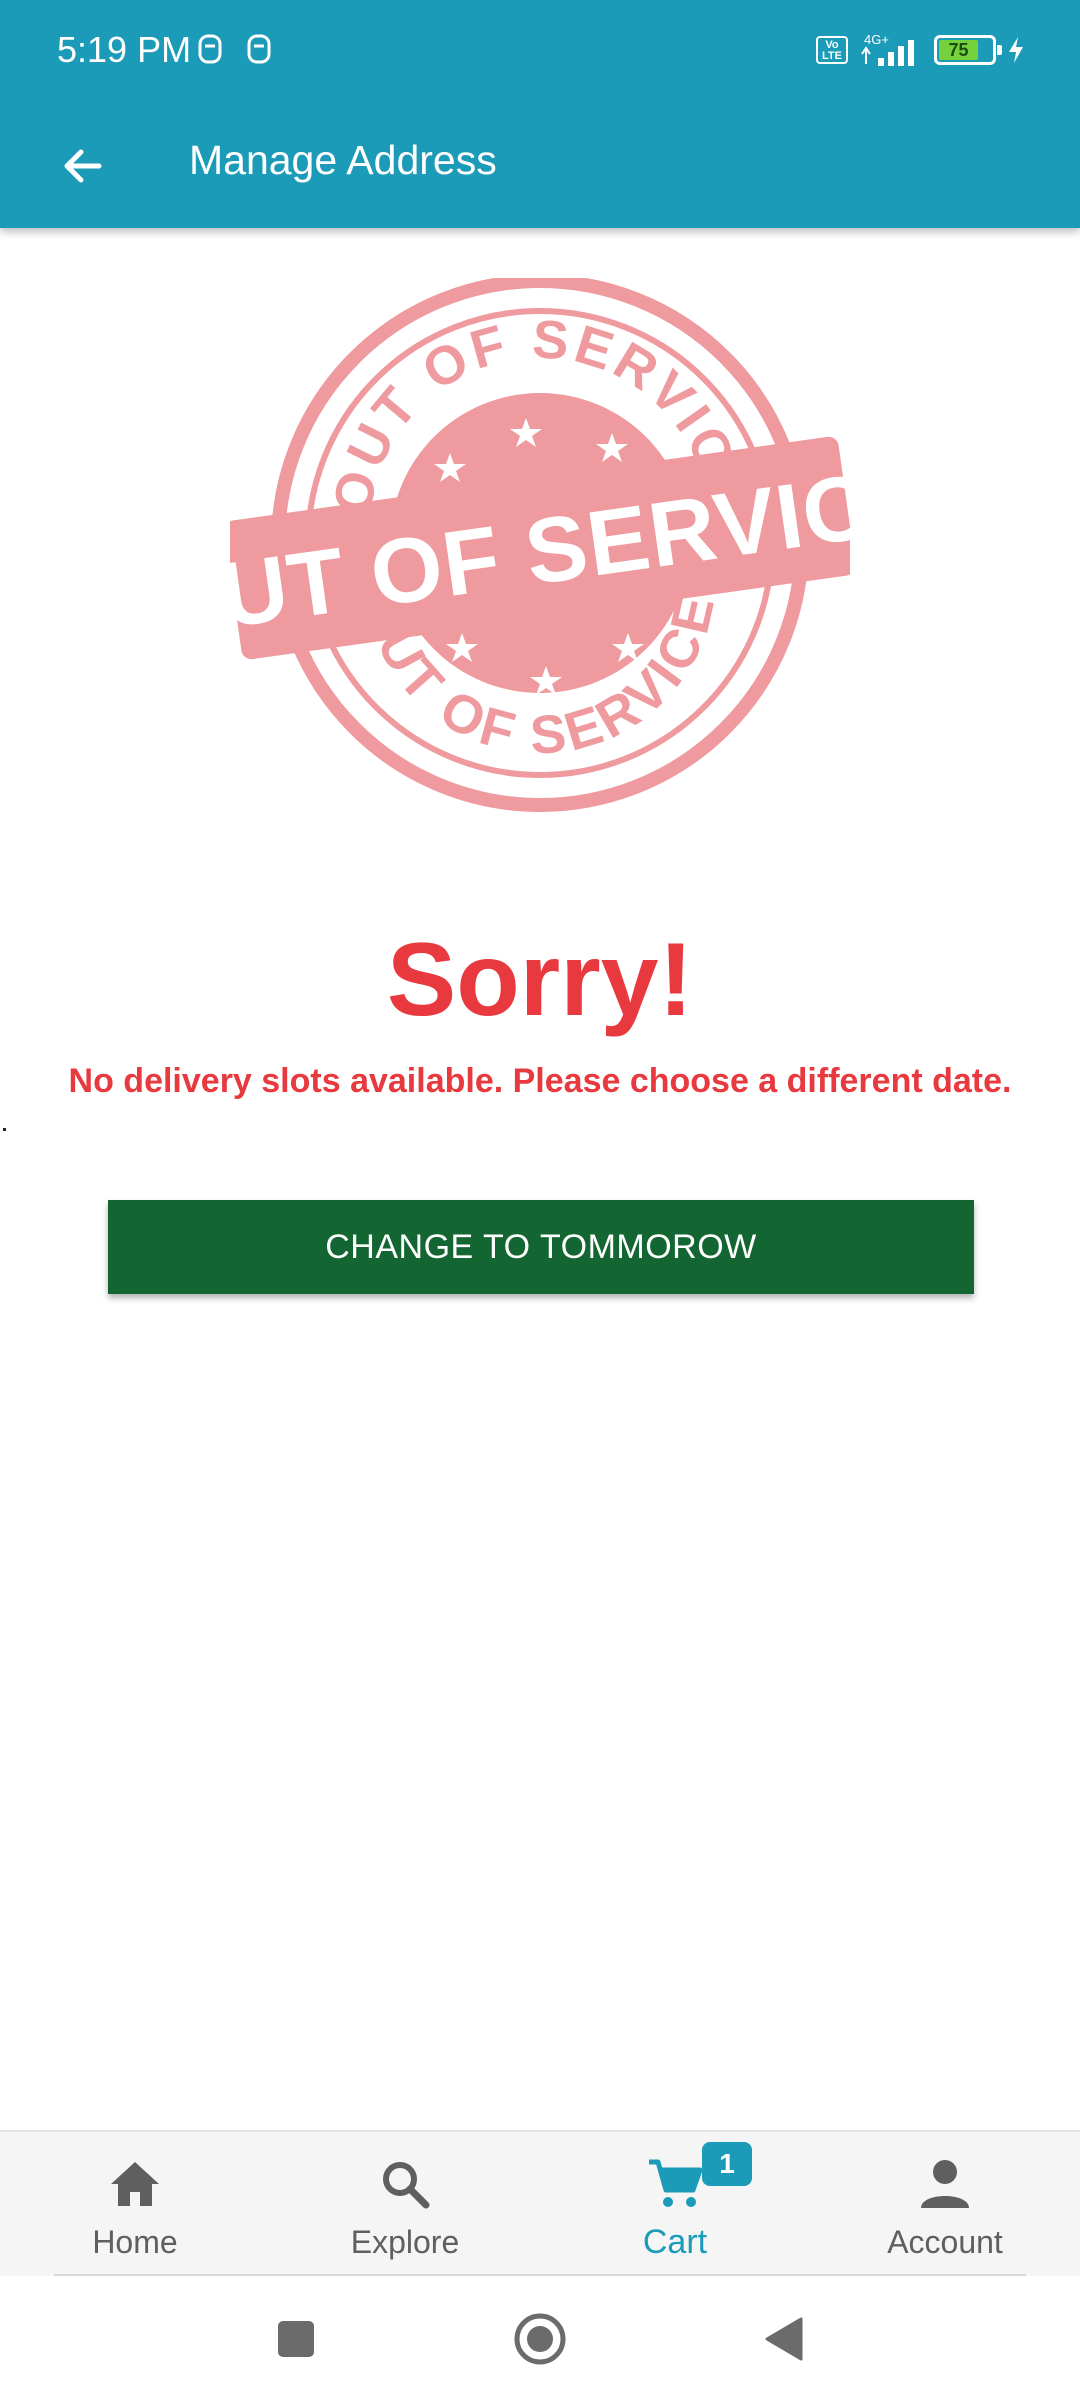  Describe the element at coordinates (675, 2242) in the screenshot. I see `nav-label-cart: Cart` at that location.